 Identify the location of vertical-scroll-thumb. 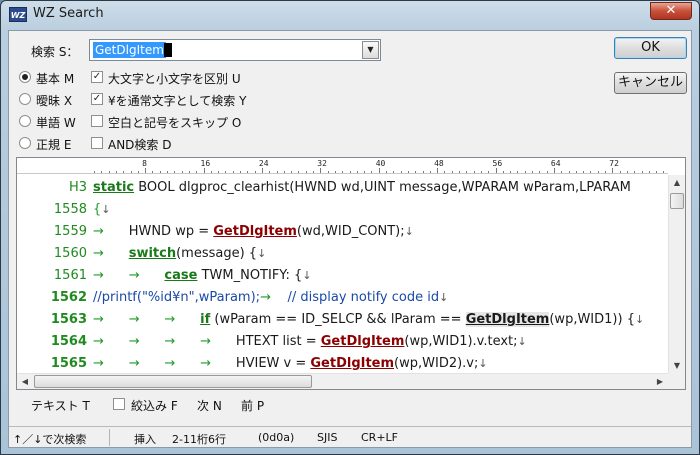
(677, 201).